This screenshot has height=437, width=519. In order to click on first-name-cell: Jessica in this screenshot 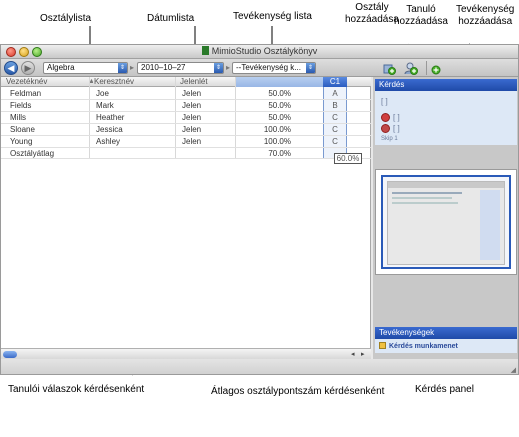, I will do `click(109, 129)`.